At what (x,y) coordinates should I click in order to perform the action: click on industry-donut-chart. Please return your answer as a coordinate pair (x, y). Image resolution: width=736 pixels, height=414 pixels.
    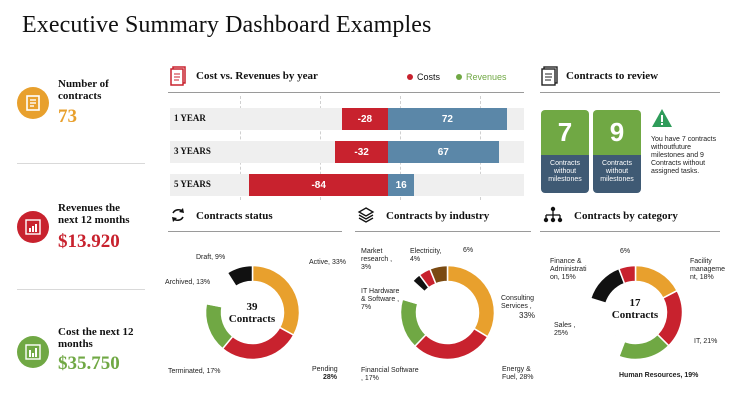
    Looking at the image, I should click on (447, 312).